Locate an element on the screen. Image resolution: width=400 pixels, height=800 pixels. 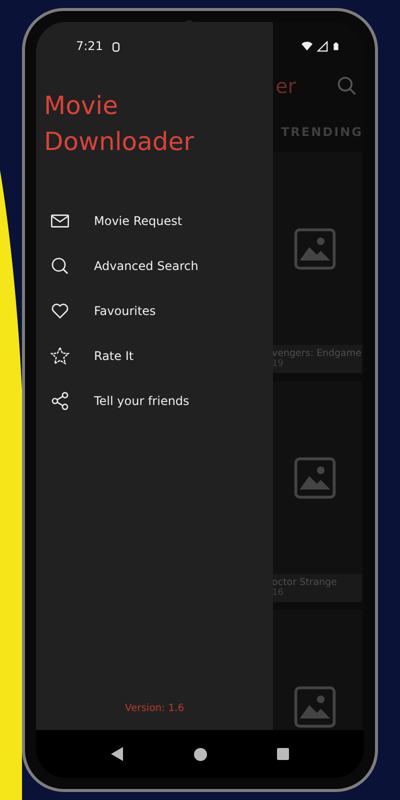
signal-icon is located at coordinates (322, 46).